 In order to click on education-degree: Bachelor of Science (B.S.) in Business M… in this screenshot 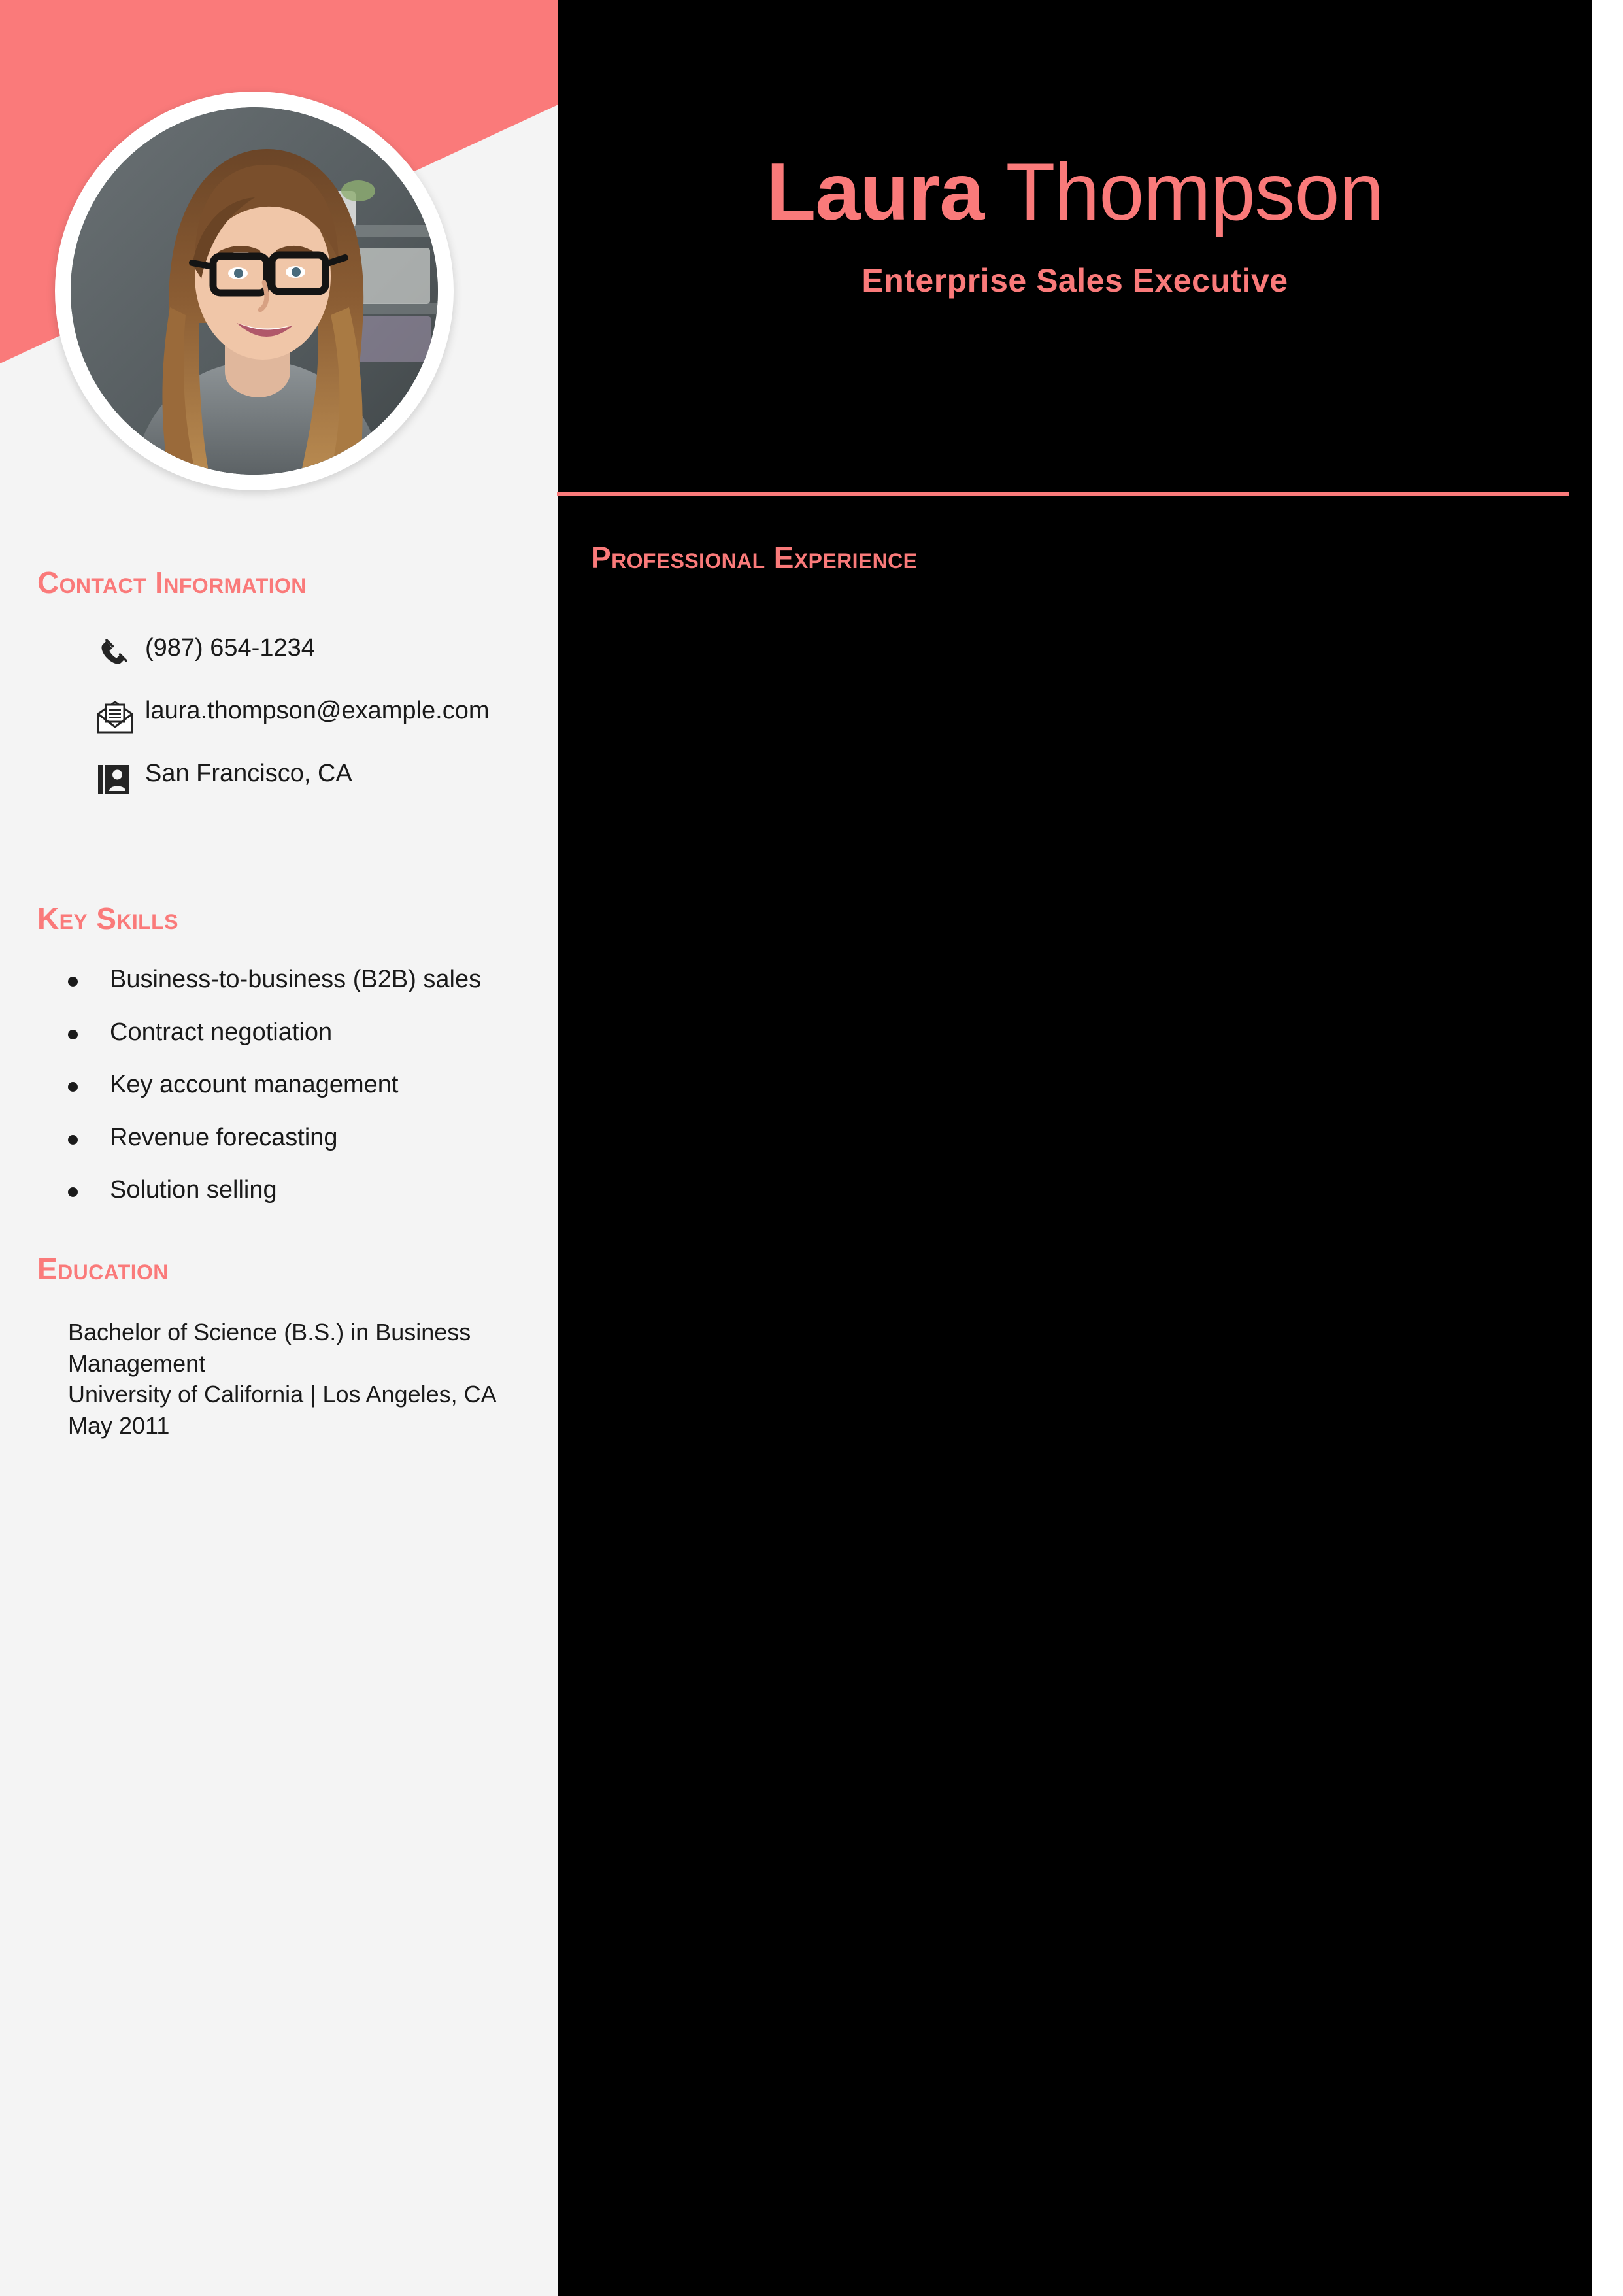, I will do `click(273, 1348)`.